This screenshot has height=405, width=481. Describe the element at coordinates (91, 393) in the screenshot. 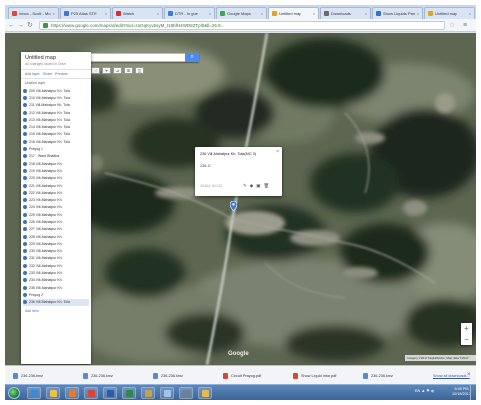

I see `chrome-icon` at that location.